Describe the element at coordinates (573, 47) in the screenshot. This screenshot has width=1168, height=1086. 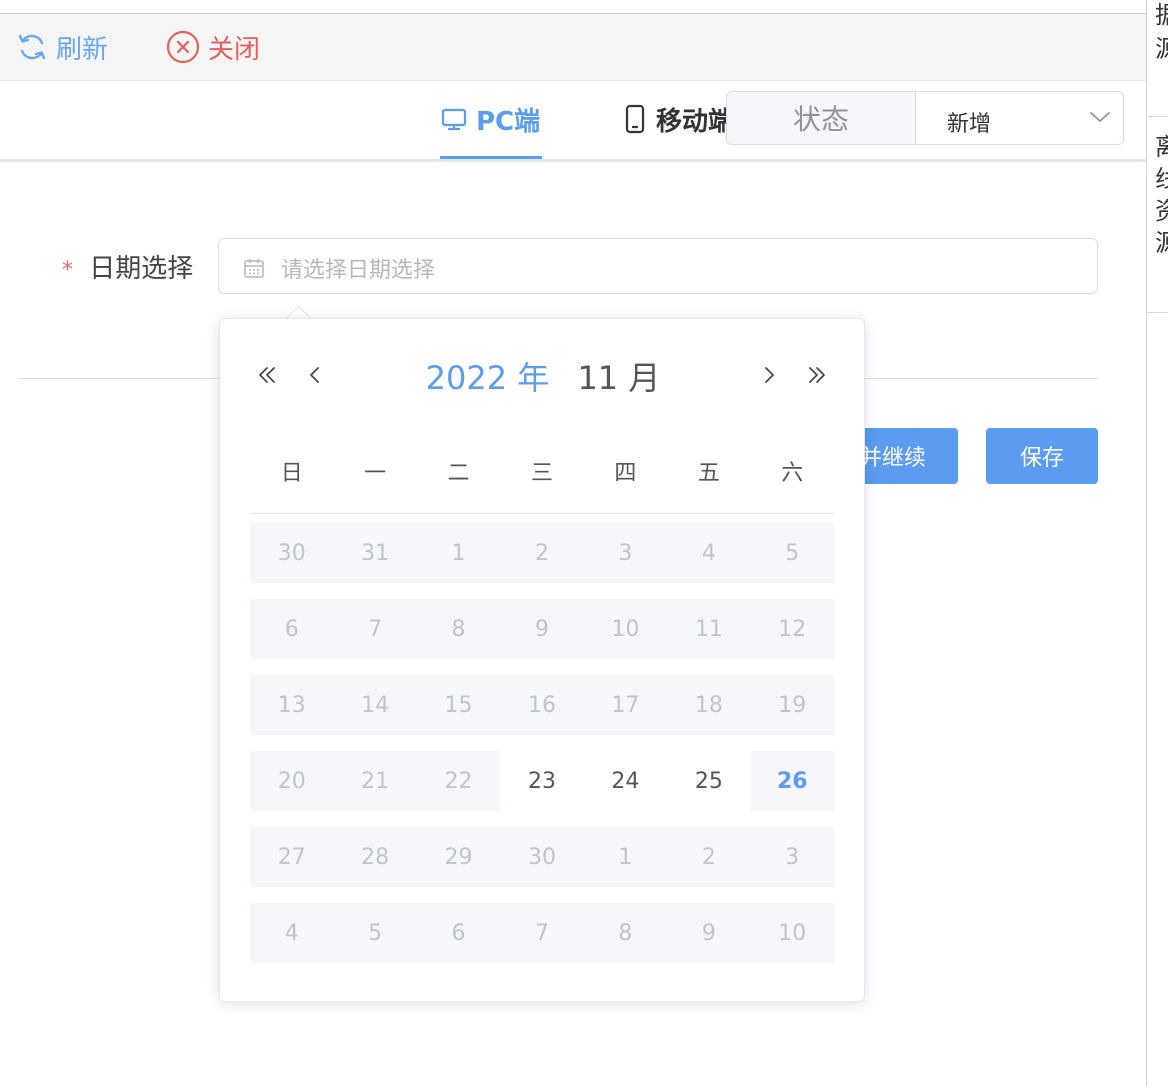
I see `toolbar: 刷新 关闭` at that location.